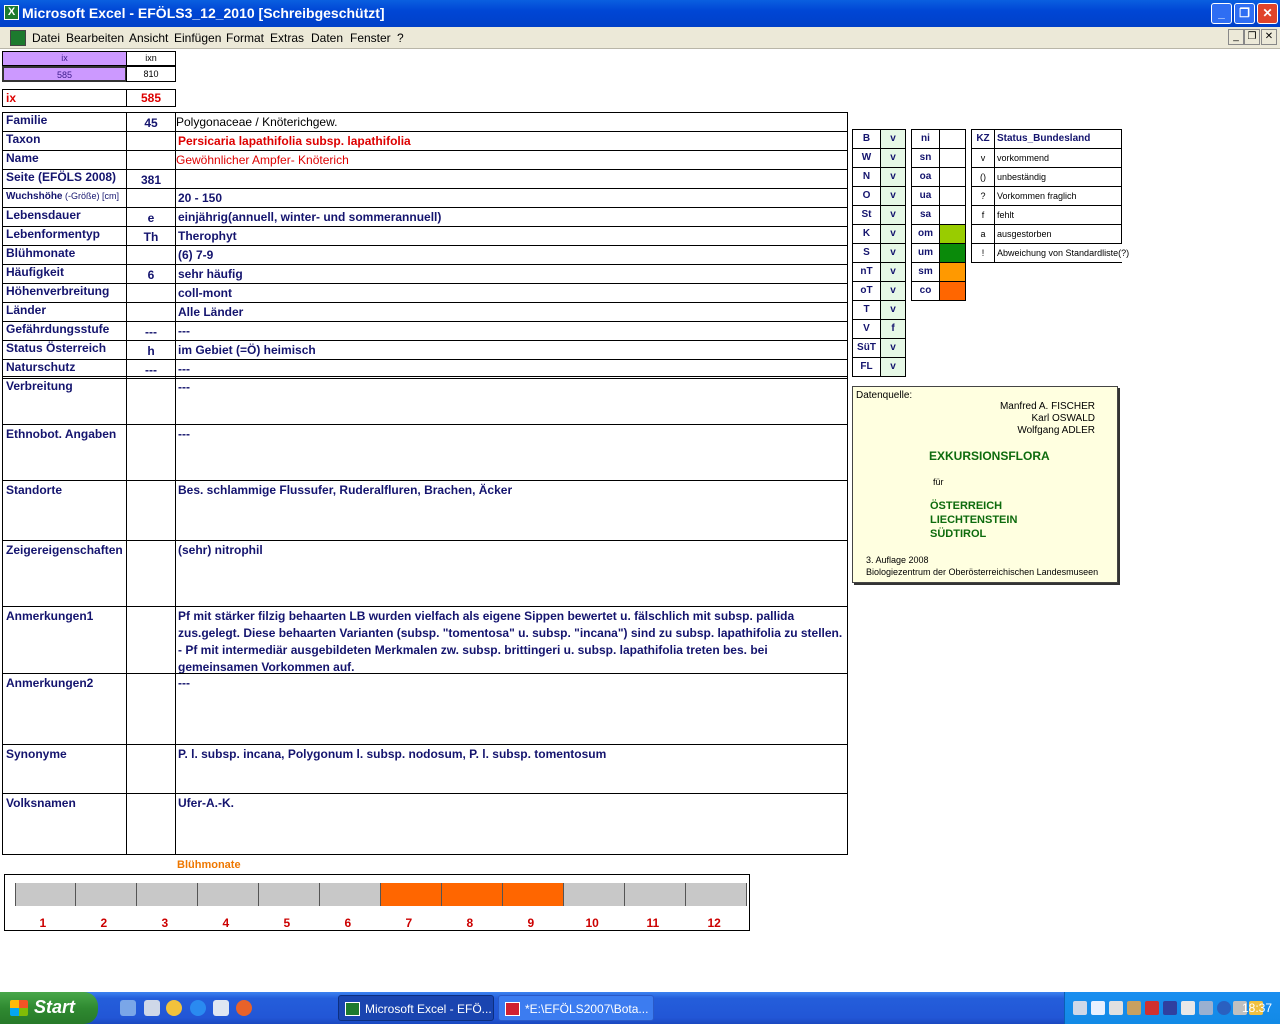 The image size is (1280, 1024). I want to click on desktop-icon, so click(128, 1008).